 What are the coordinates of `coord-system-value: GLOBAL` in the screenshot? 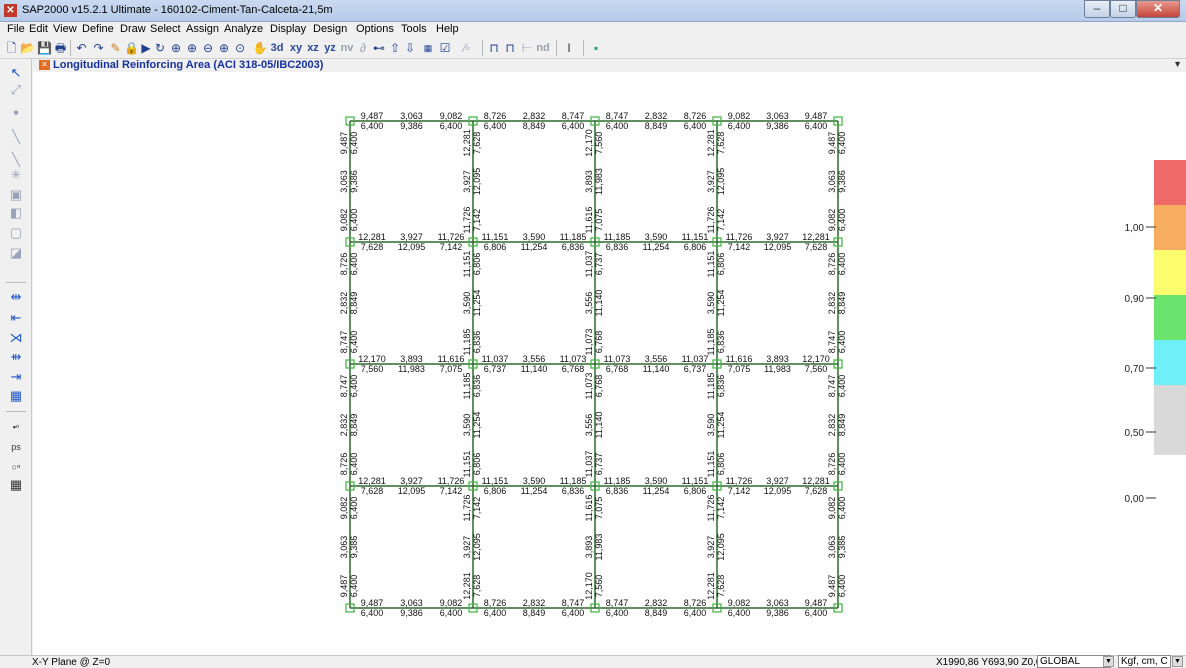 It's located at (1060, 661).